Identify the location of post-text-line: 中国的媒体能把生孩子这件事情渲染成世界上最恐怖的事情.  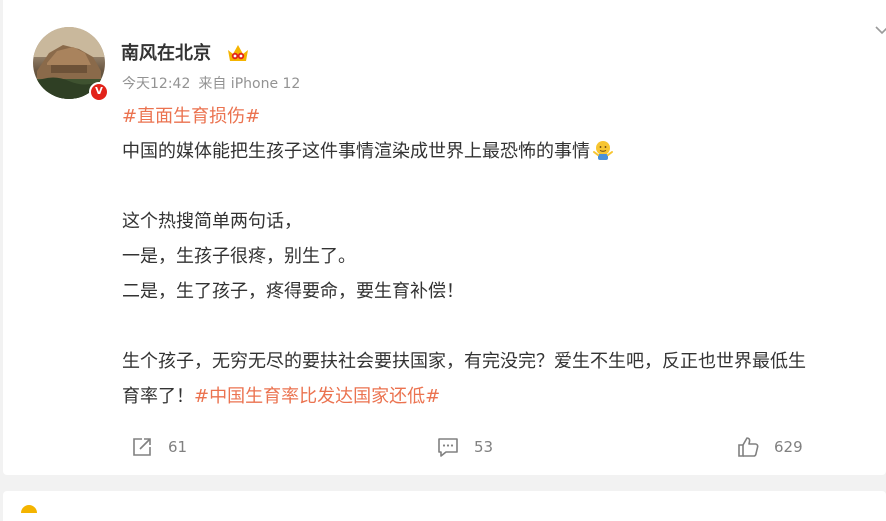
(504, 151).